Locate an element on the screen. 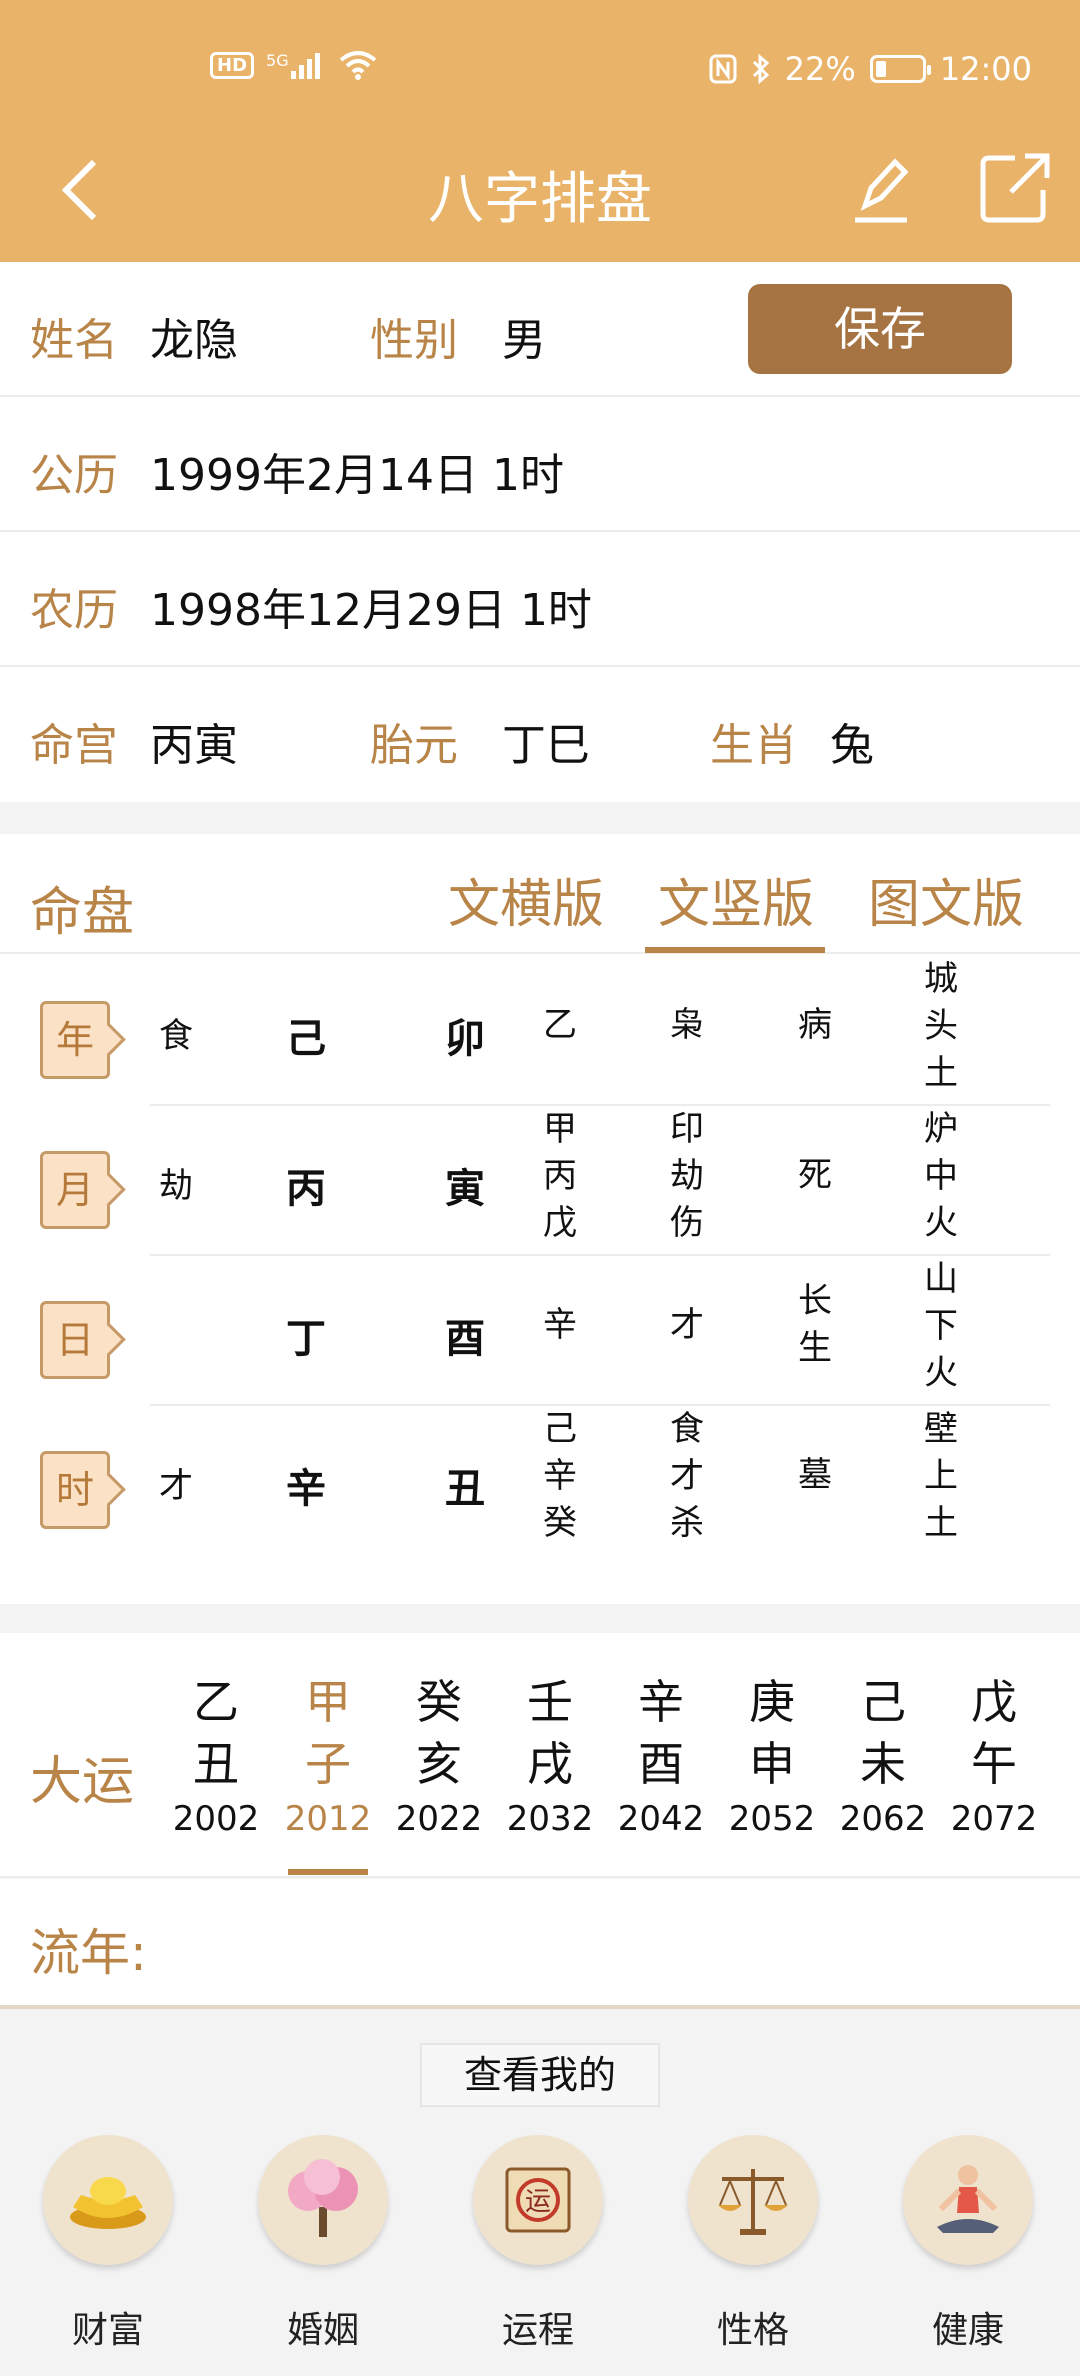 The height and width of the screenshot is (2376, 1080). hidden-stems: 甲丙戊 is located at coordinates (560, 1176).